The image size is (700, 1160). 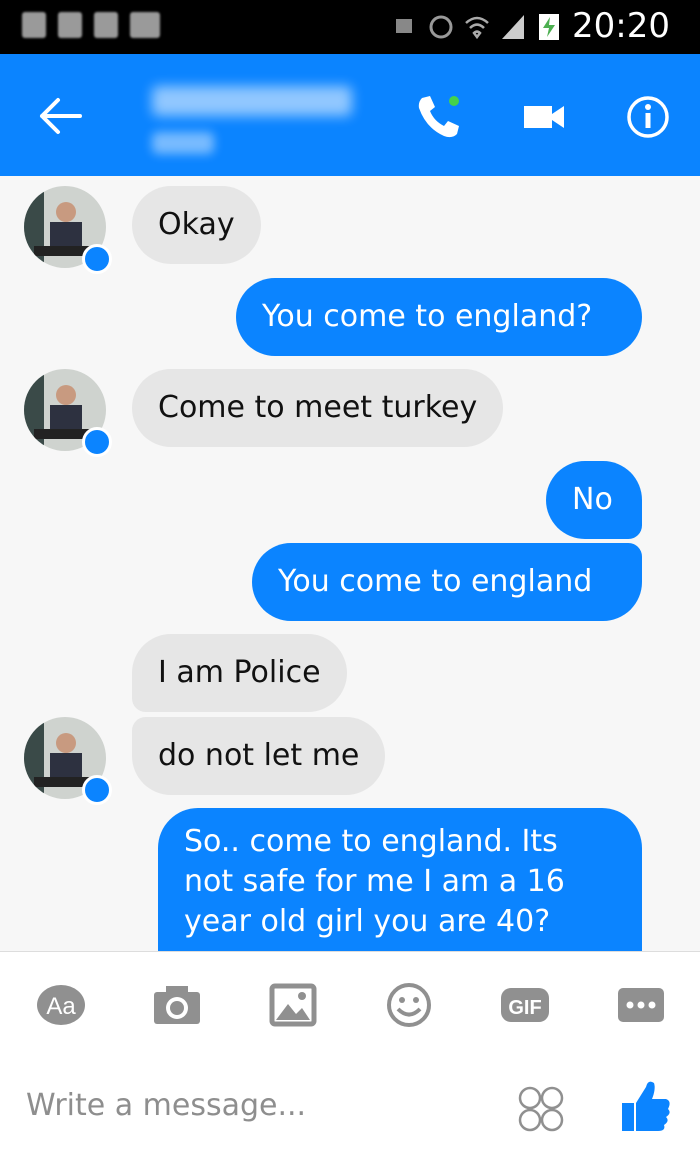 I want to click on outgoing-message: No, so click(x=594, y=500).